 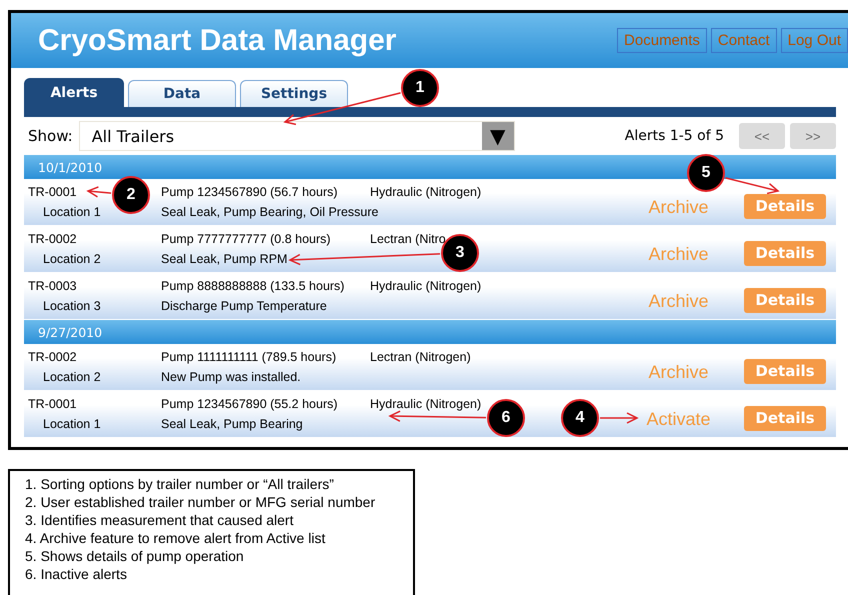 What do you see at coordinates (249, 357) in the screenshot?
I see `pump-text: Pump 1111111111 (789.5 hours)` at bounding box center [249, 357].